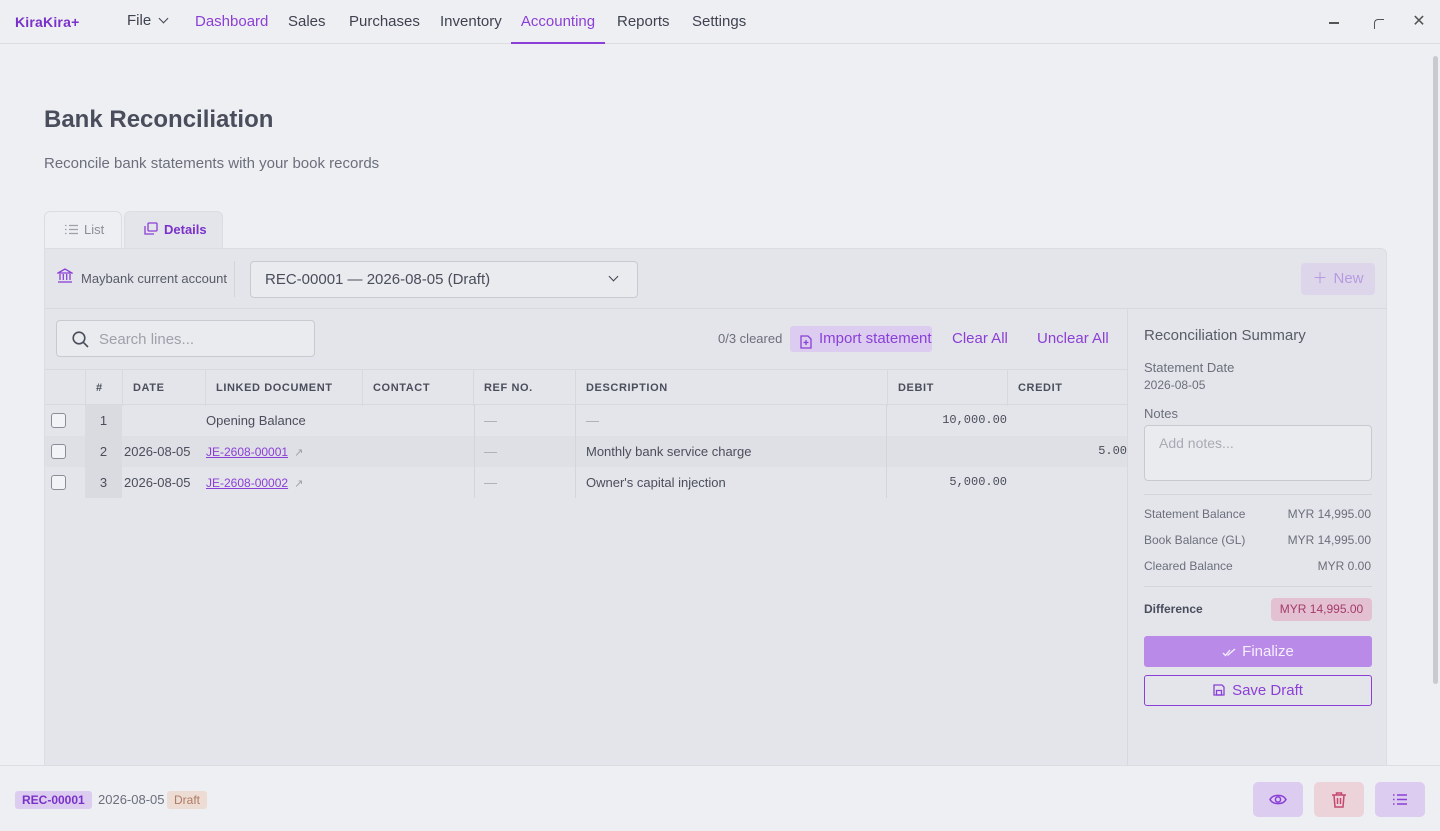 This screenshot has width=1440, height=831. What do you see at coordinates (1329, 540) in the screenshot?
I see `book-balance-value: MYR 14,995.00` at bounding box center [1329, 540].